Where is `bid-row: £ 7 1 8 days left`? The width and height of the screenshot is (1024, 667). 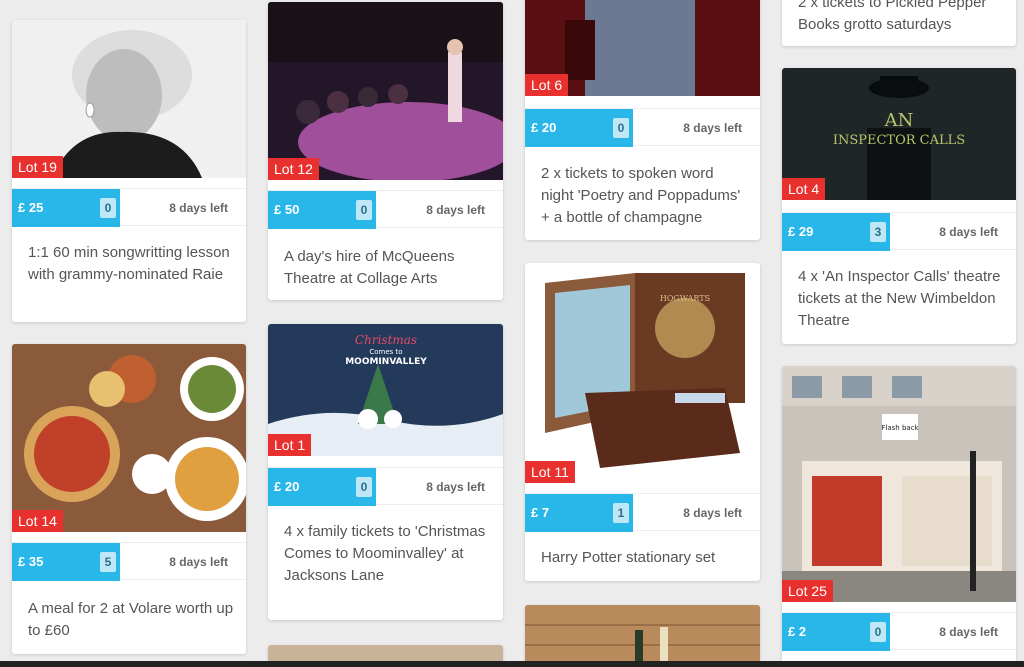
bid-row: £ 7 1 8 days left is located at coordinates (642, 512).